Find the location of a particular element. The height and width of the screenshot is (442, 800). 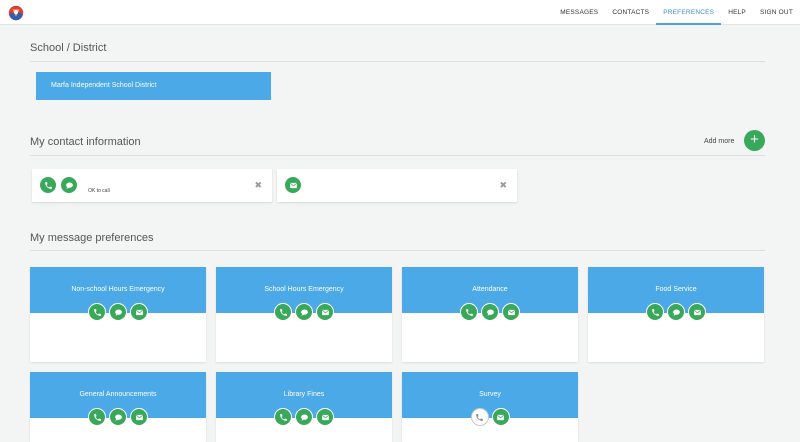

preference-card: Food Service is located at coordinates (676, 314).